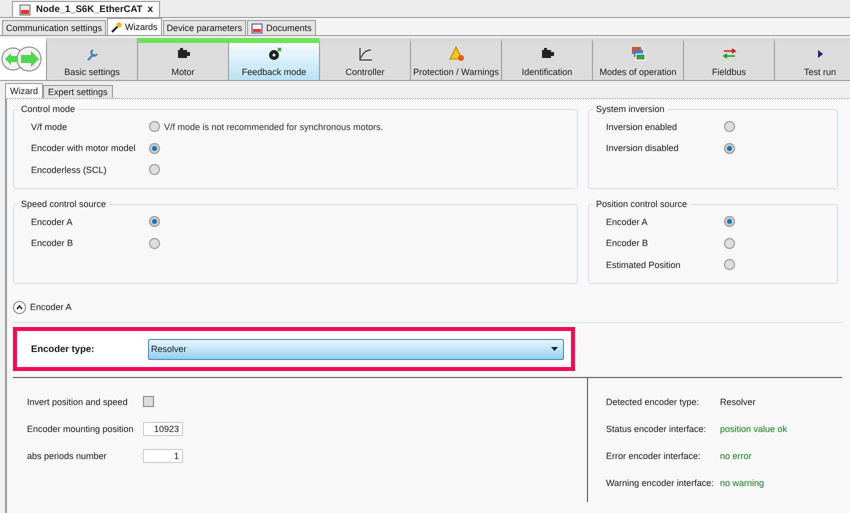 The height and width of the screenshot is (513, 850). I want to click on wizard-step: Test run, so click(812, 59).